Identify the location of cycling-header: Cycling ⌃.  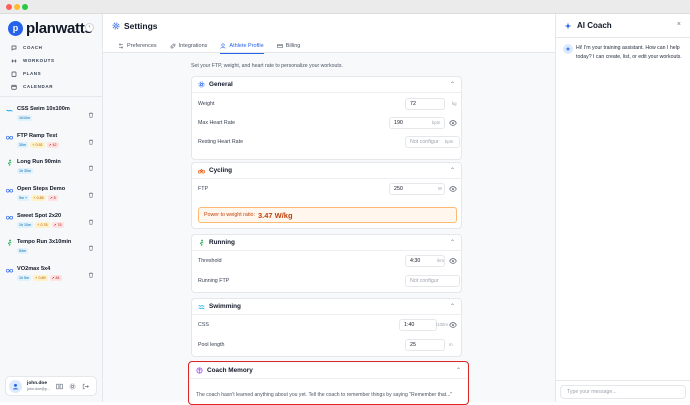
(326, 171).